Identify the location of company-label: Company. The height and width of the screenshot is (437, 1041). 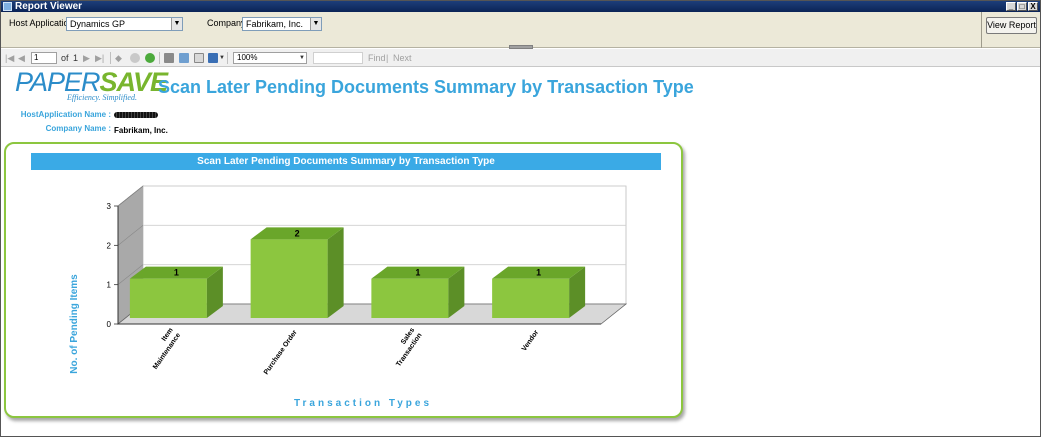
(226, 23).